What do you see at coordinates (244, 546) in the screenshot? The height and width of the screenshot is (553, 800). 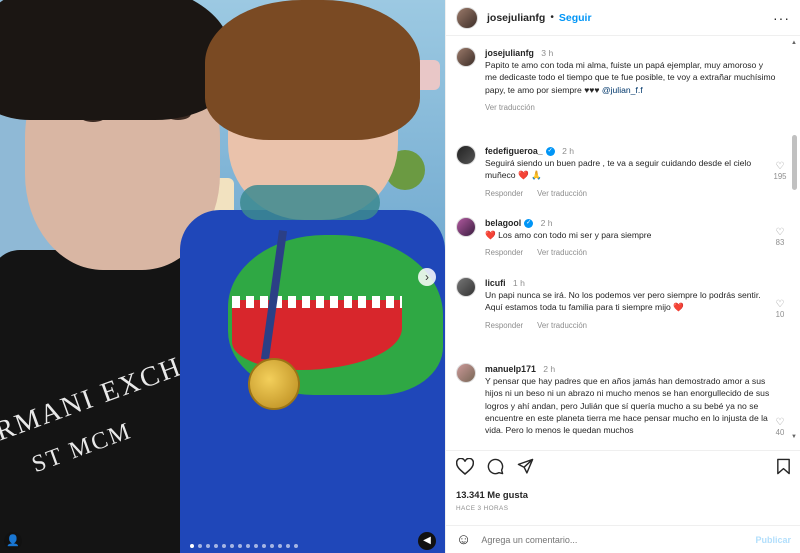 I see `carousel-dots` at bounding box center [244, 546].